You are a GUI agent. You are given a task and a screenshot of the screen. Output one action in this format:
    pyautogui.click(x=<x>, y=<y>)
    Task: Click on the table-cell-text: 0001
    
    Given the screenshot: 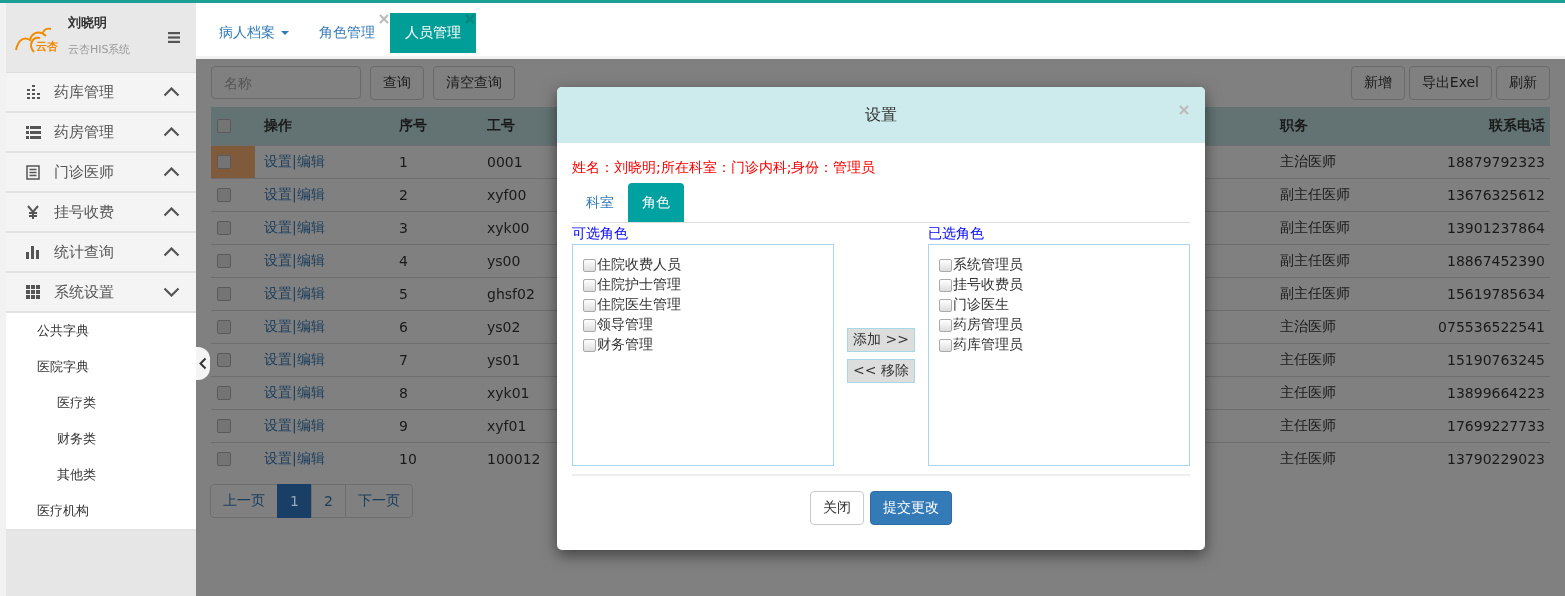 What is the action you would take?
    pyautogui.click(x=505, y=162)
    